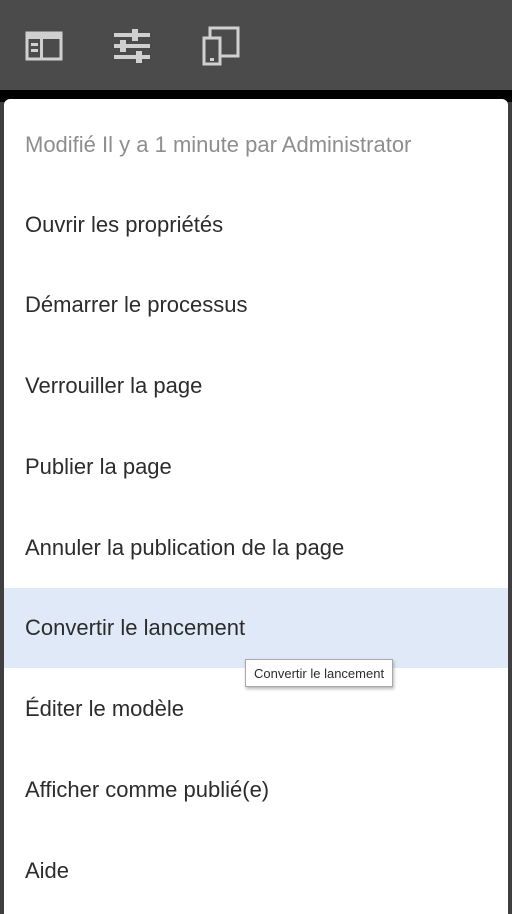  What do you see at coordinates (319, 673) in the screenshot?
I see `tooltip: Convertir le lancement` at bounding box center [319, 673].